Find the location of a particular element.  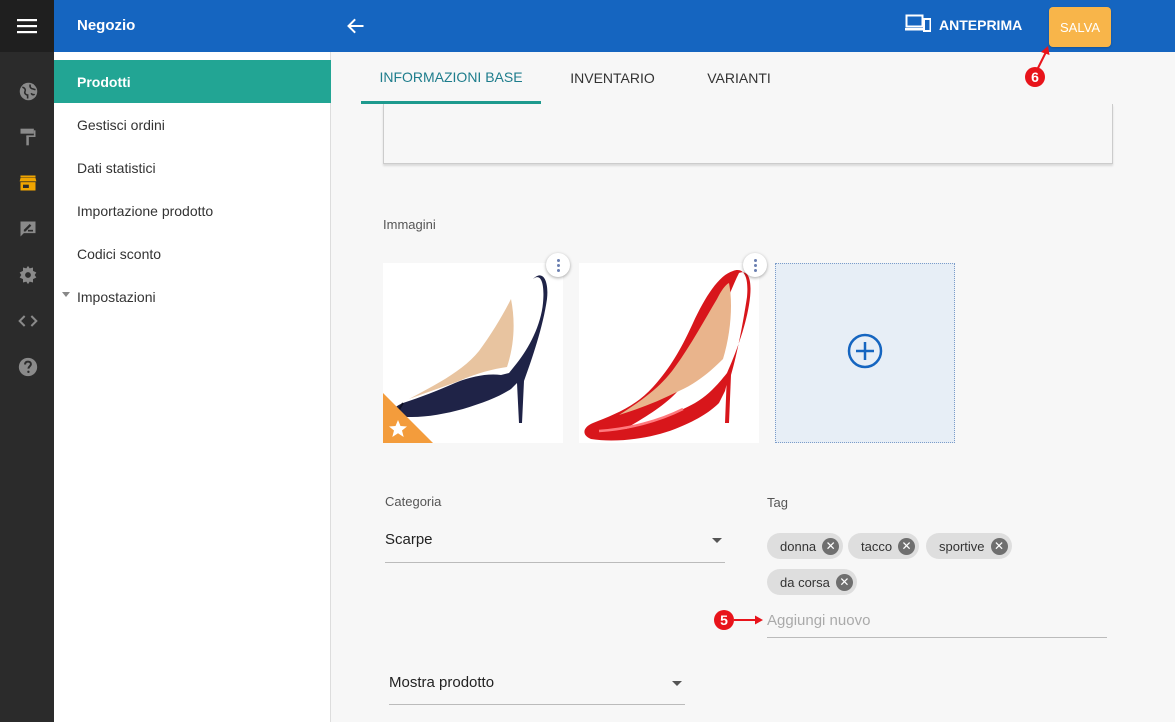

images-label: Immagini is located at coordinates (409, 224).